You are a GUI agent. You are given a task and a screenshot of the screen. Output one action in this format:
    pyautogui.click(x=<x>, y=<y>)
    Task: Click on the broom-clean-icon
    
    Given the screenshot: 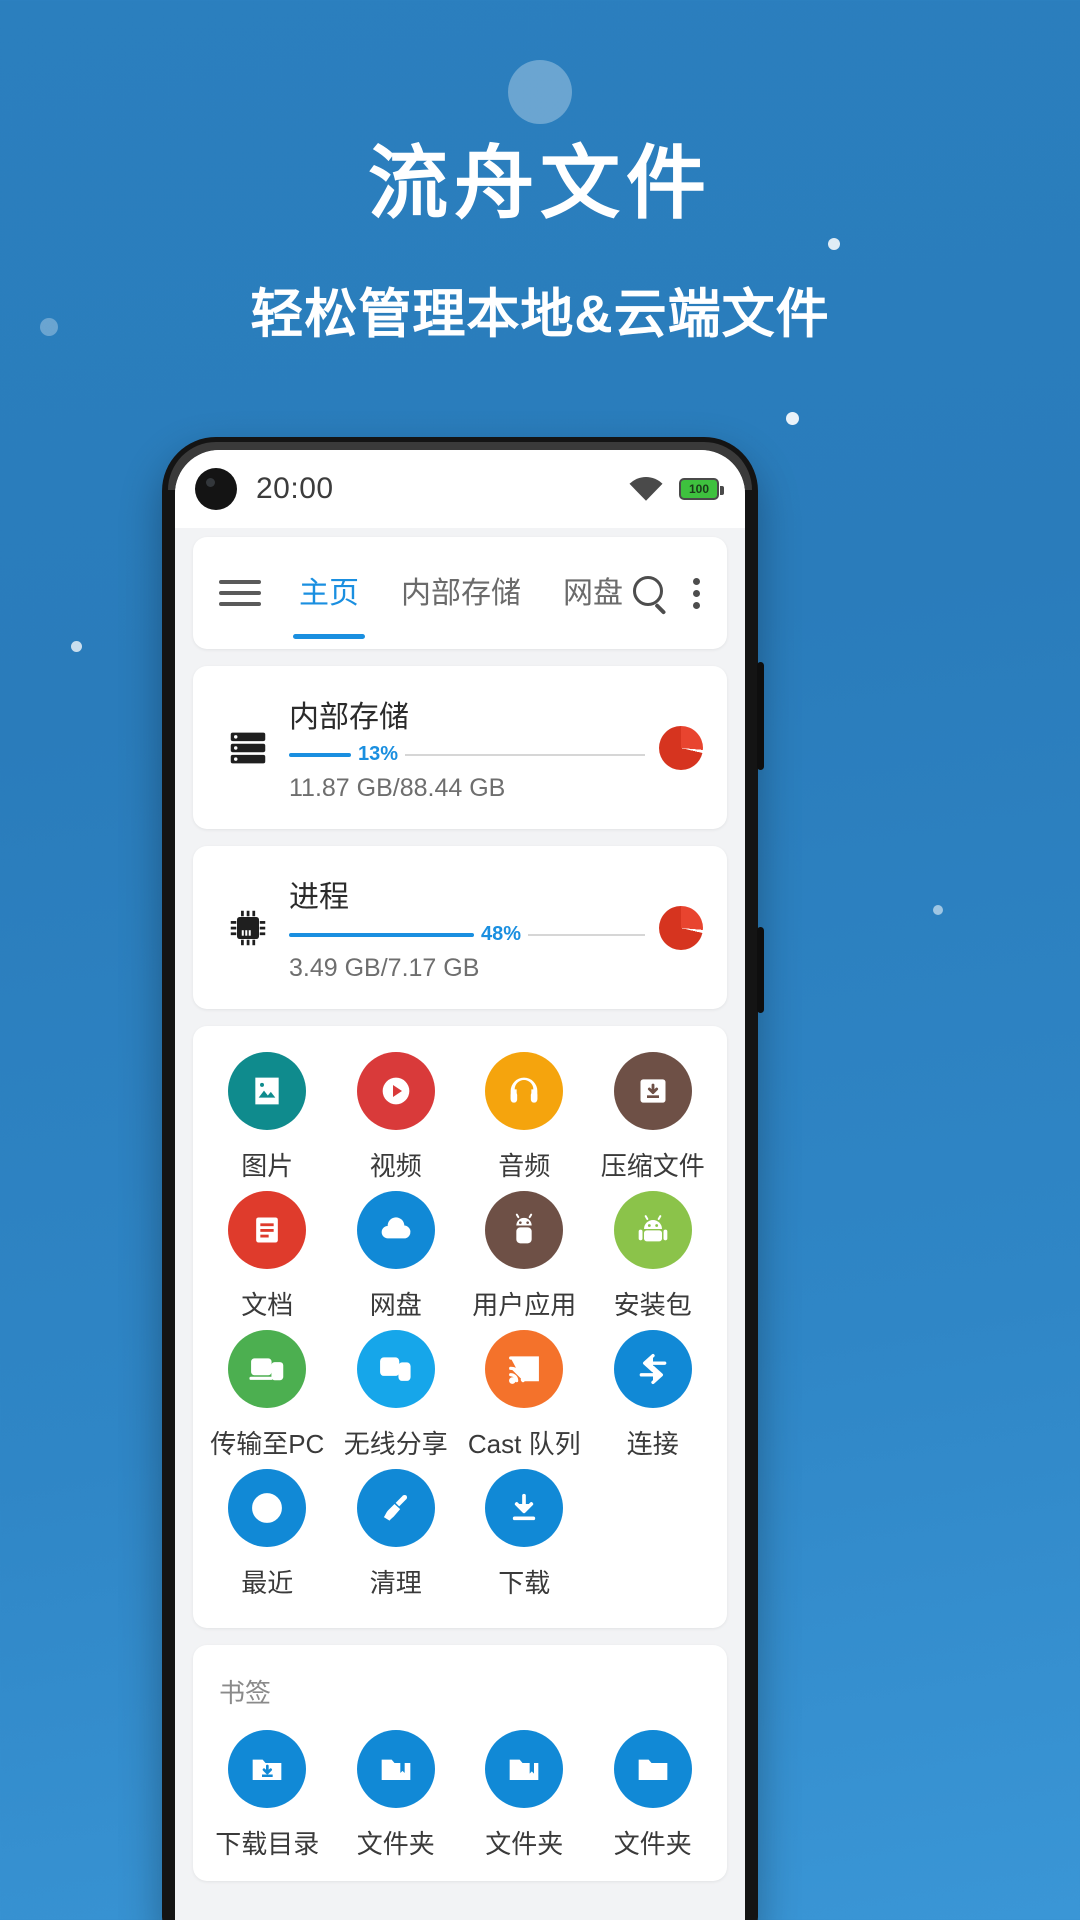 What is the action you would take?
    pyautogui.click(x=395, y=1508)
    